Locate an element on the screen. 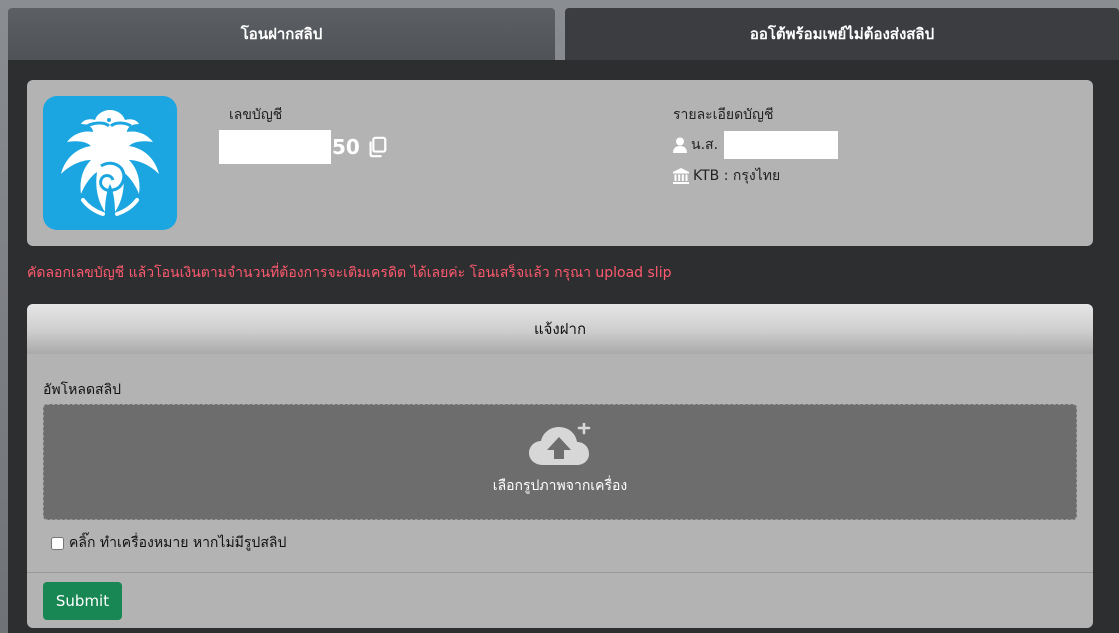 The image size is (1119, 633). account-holder-row: น.ส. is located at coordinates (756, 145).